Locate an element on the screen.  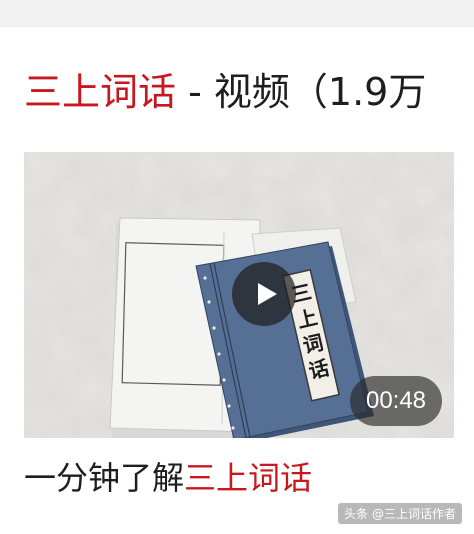
section-heading: 三上词话 - 视频（1.9万 is located at coordinates (249, 92).